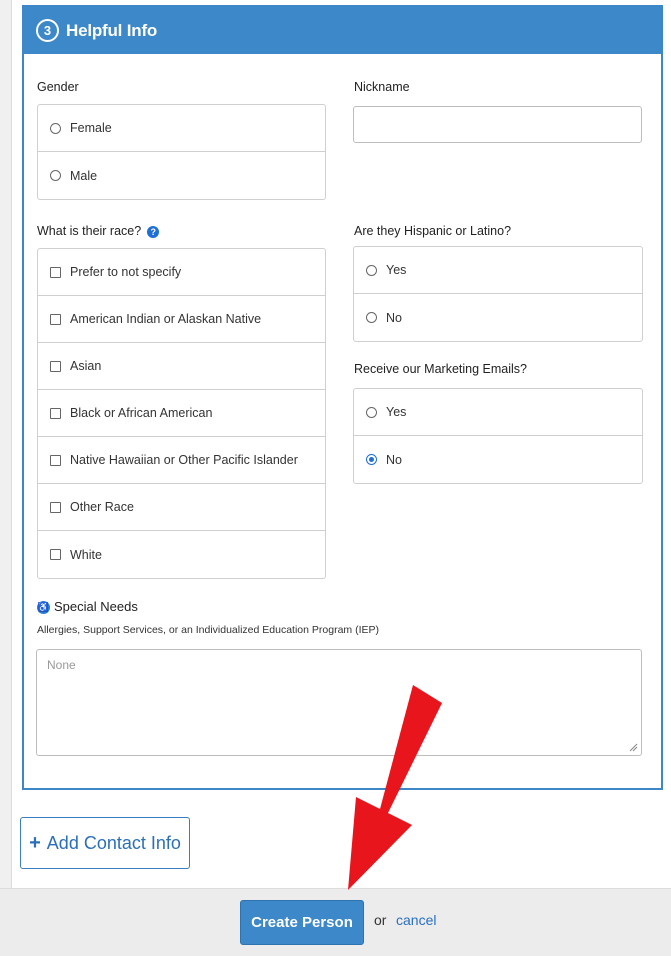 This screenshot has width=671, height=956. I want to click on marketing-option-yes: Yes, so click(498, 412).